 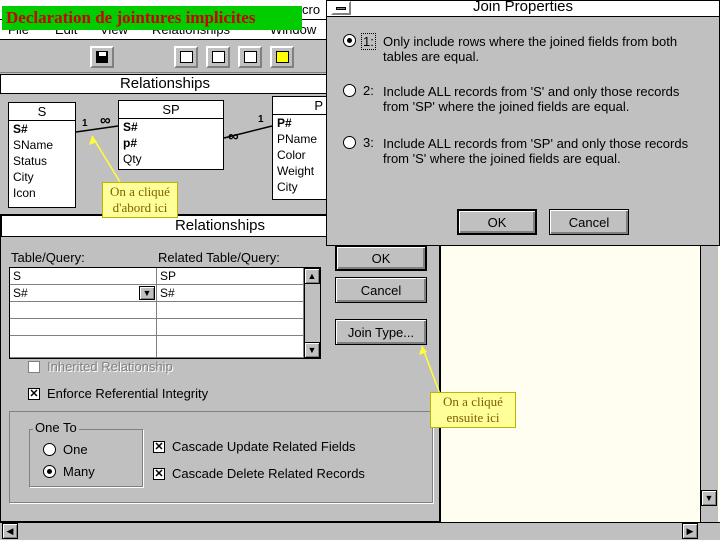 I want to click on annotation-arrow-second, so click(x=431, y=370).